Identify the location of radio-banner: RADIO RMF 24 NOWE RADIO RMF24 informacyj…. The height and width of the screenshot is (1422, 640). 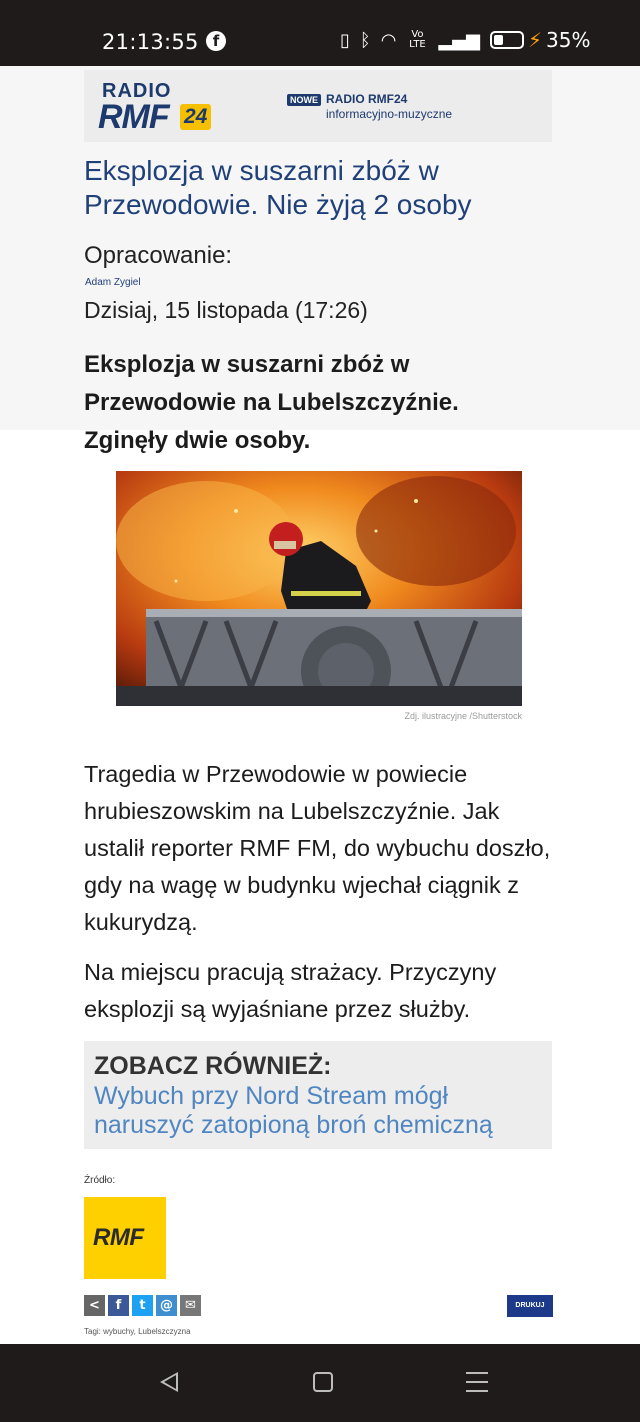
(318, 106).